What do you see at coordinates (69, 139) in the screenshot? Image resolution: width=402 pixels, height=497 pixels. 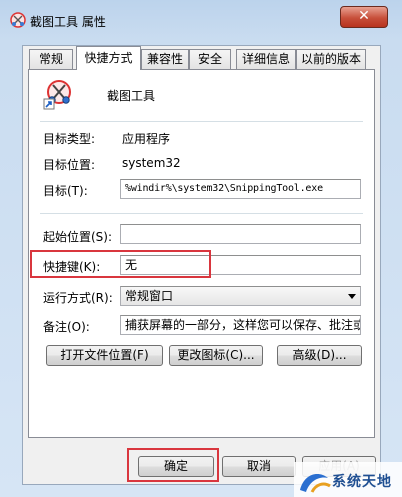 I see `target-type-label: 目标类型:` at bounding box center [69, 139].